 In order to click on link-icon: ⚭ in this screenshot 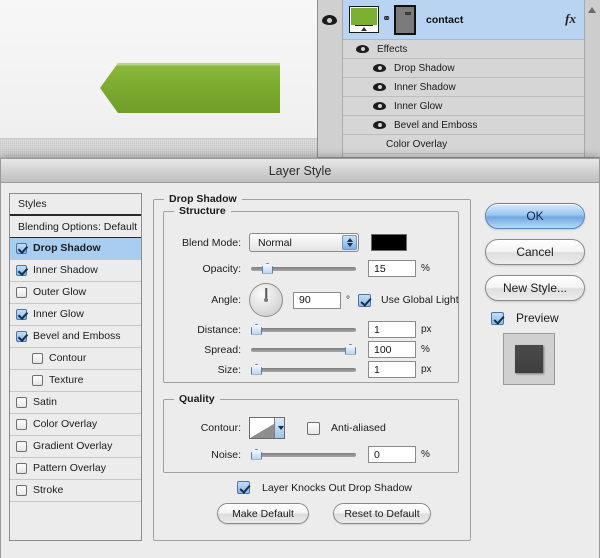, I will do `click(386, 19)`.